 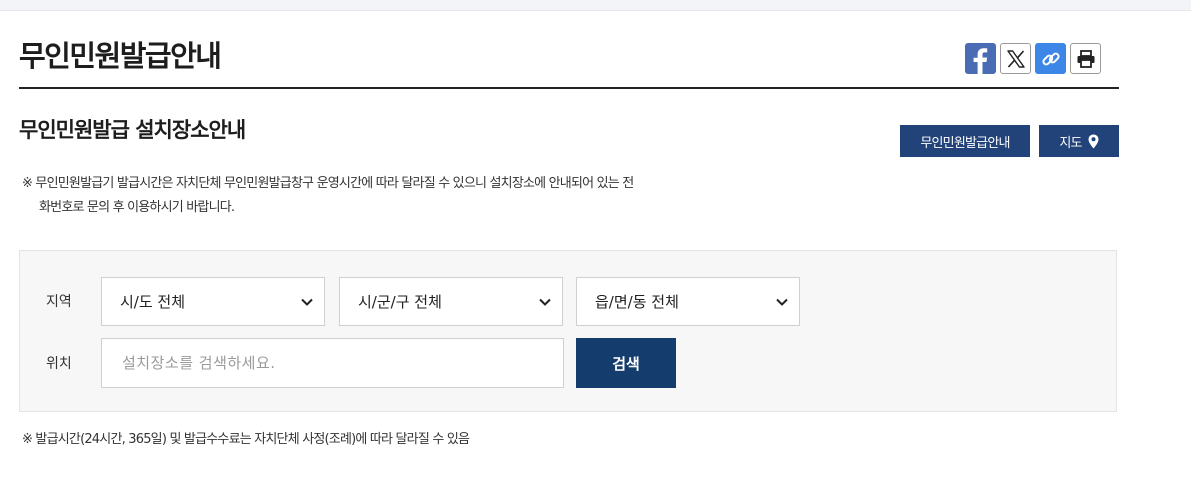 I want to click on map-button: 지도, so click(x=1079, y=141).